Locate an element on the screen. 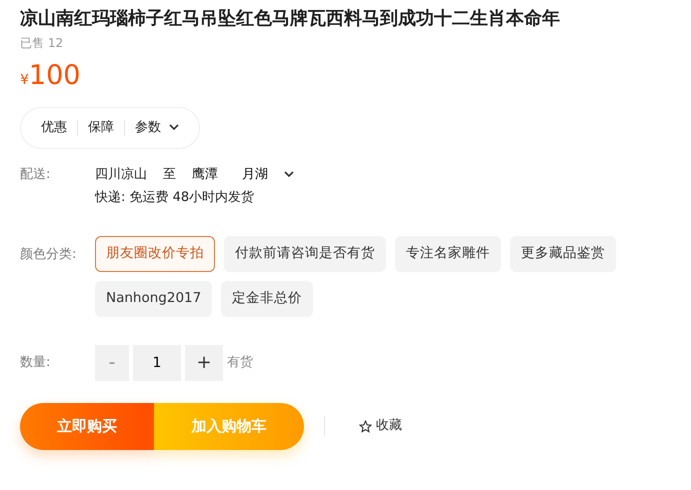  option-button: 更多藏品鉴赏 is located at coordinates (563, 254).